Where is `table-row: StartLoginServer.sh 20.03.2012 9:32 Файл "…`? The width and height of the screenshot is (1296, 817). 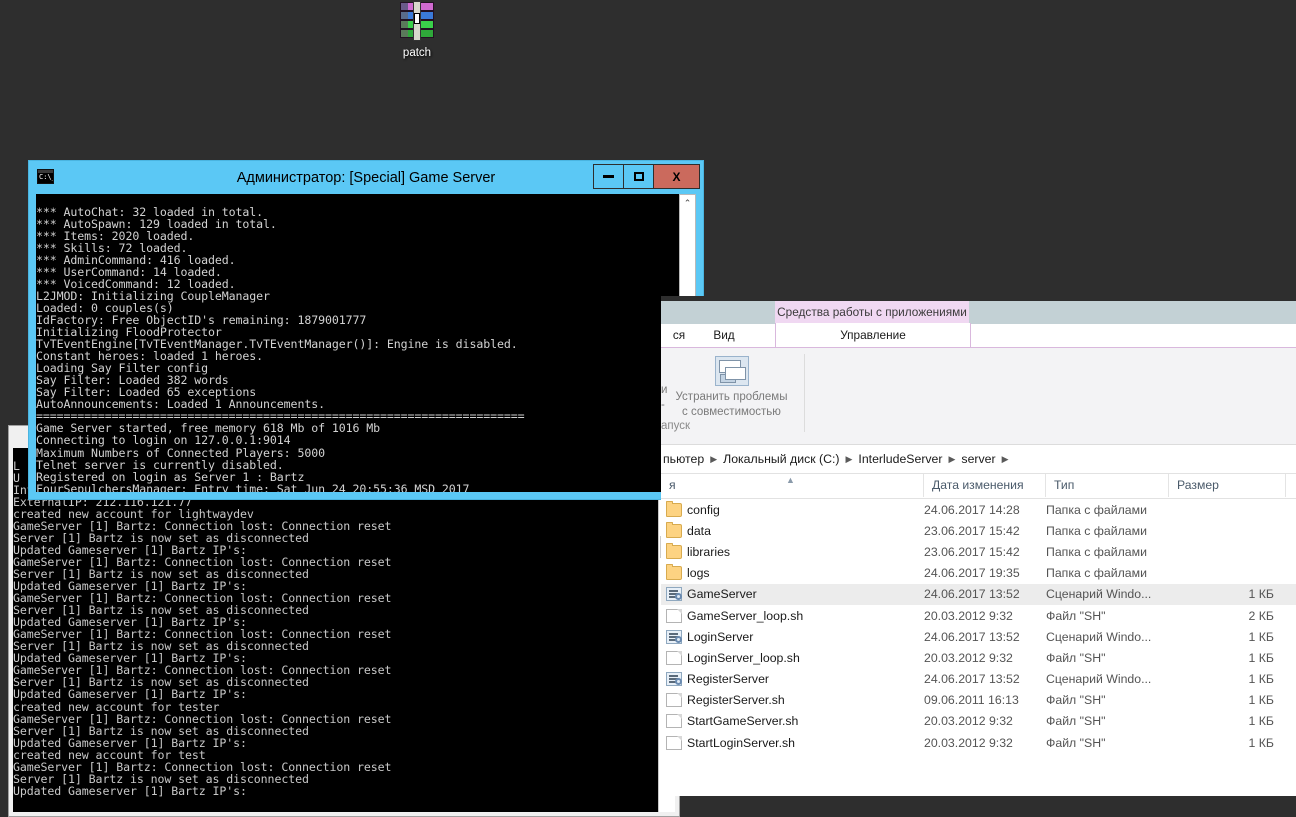 table-row: StartLoginServer.sh 20.03.2012 9:32 Файл "… is located at coordinates (978, 742).